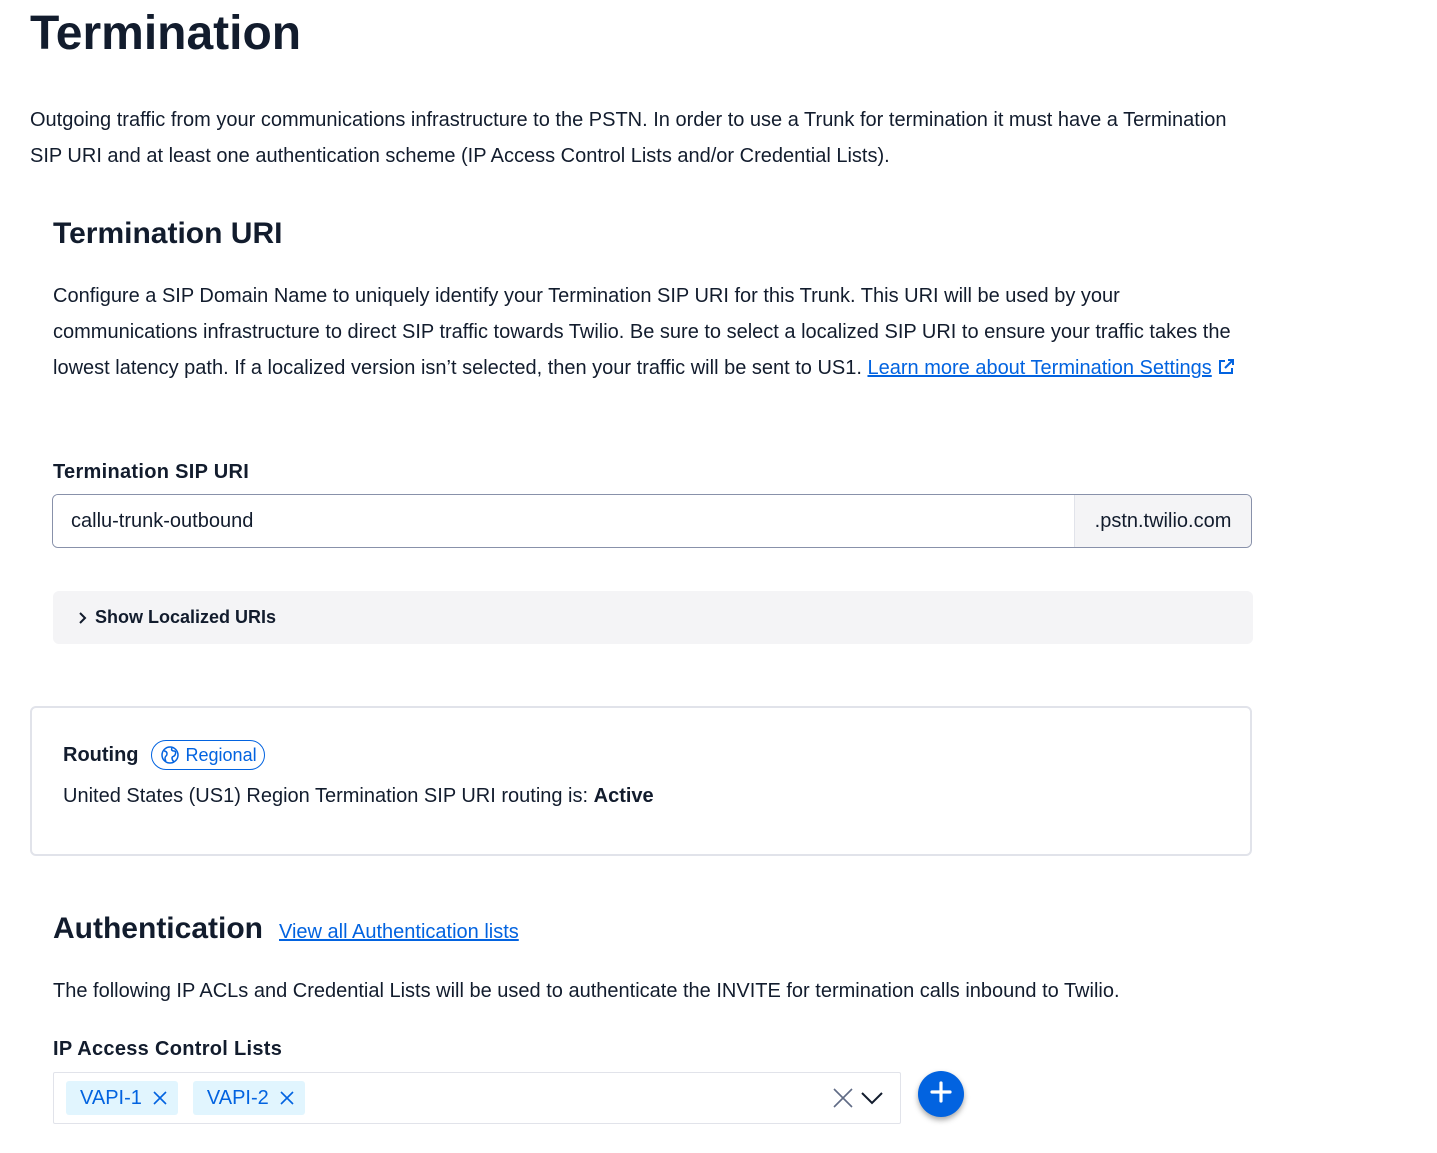  What do you see at coordinates (170, 755) in the screenshot?
I see `globe-icon` at bounding box center [170, 755].